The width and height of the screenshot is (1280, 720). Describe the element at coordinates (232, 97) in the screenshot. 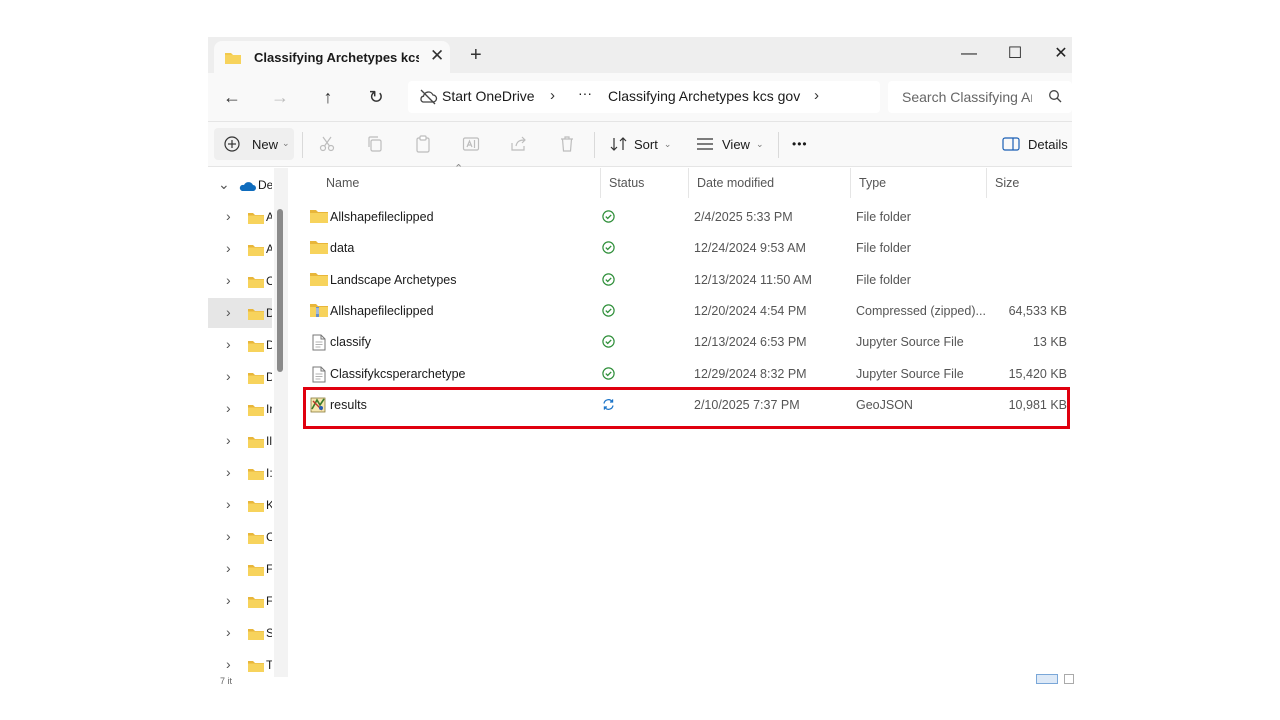

I see `back-button: ←` at that location.